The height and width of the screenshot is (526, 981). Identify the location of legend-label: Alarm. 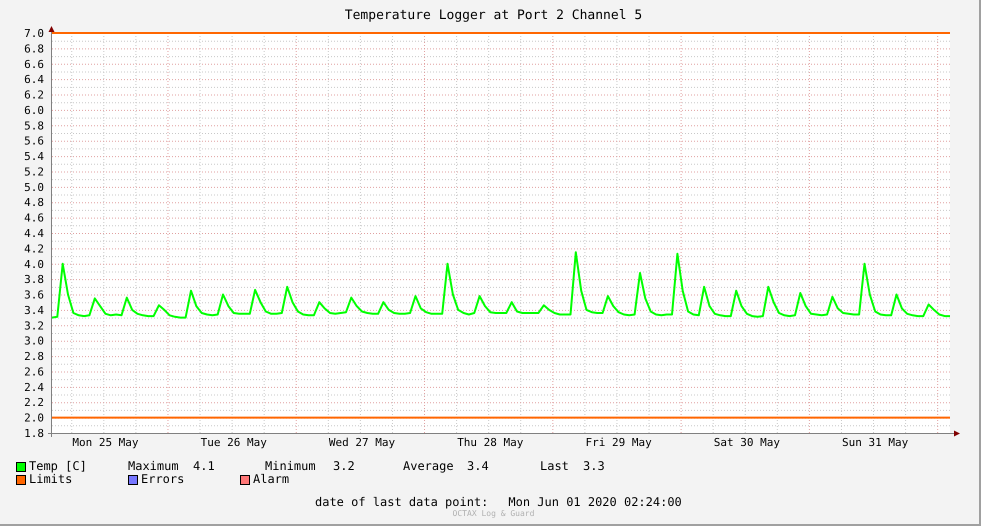
(271, 479).